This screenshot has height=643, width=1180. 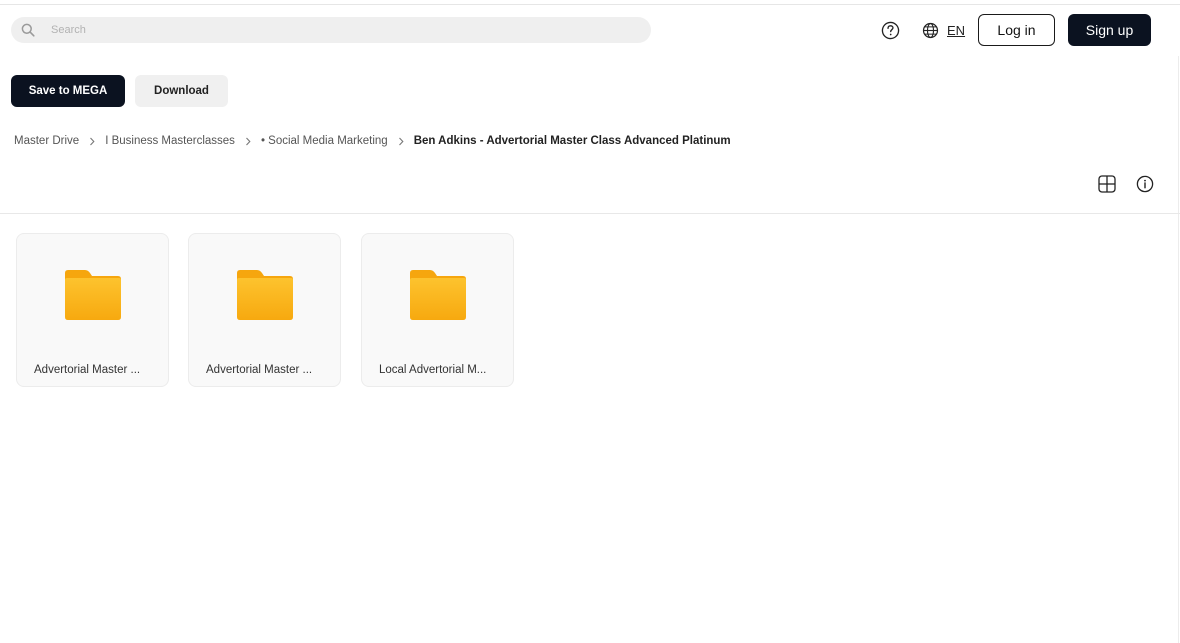 I want to click on divider, so click(x=590, y=213).